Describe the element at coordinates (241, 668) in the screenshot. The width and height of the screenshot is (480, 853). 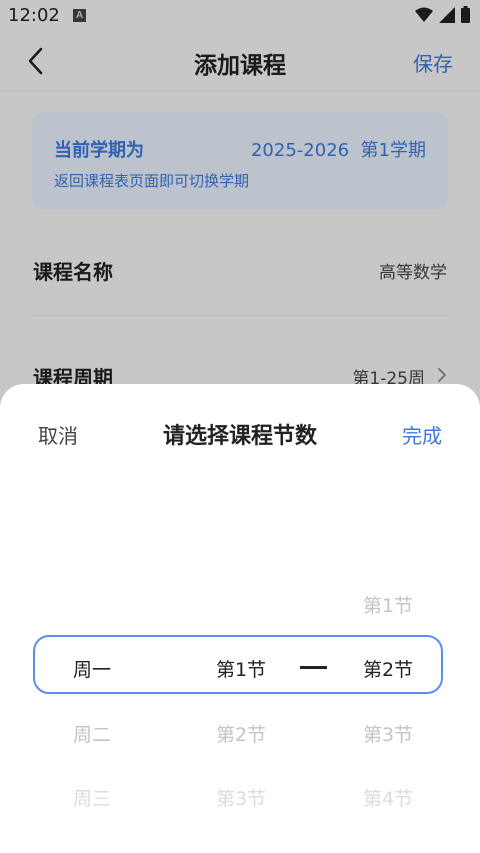
I see `start-period-option: 第1节` at that location.